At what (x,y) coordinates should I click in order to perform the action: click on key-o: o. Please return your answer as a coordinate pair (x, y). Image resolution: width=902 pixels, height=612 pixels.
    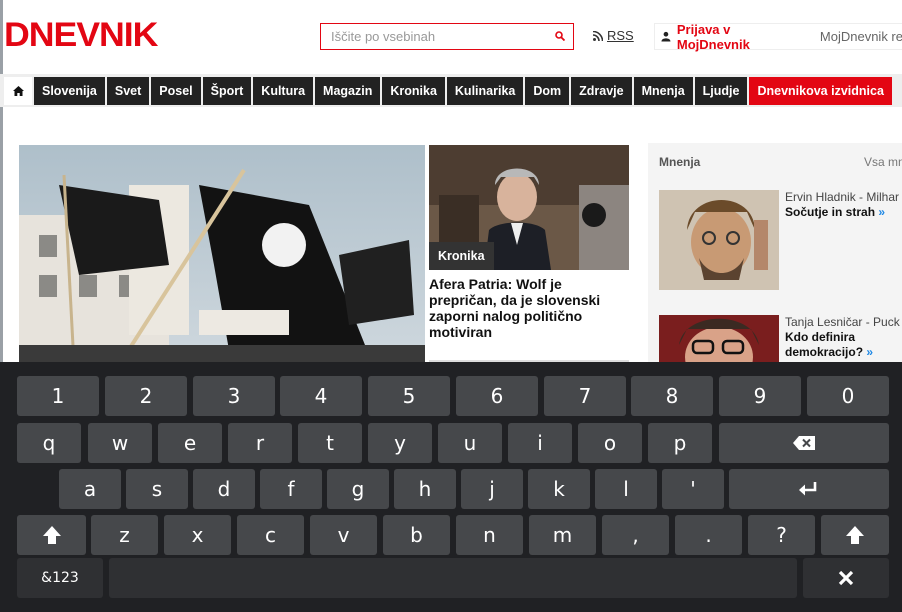
    Looking at the image, I should click on (610, 443).